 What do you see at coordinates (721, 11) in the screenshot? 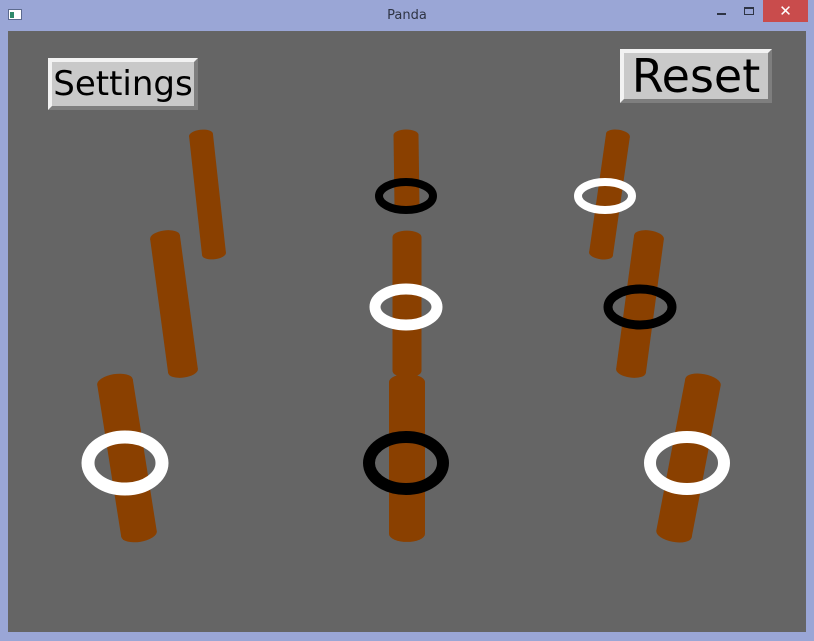
I see `minimize-icon` at bounding box center [721, 11].